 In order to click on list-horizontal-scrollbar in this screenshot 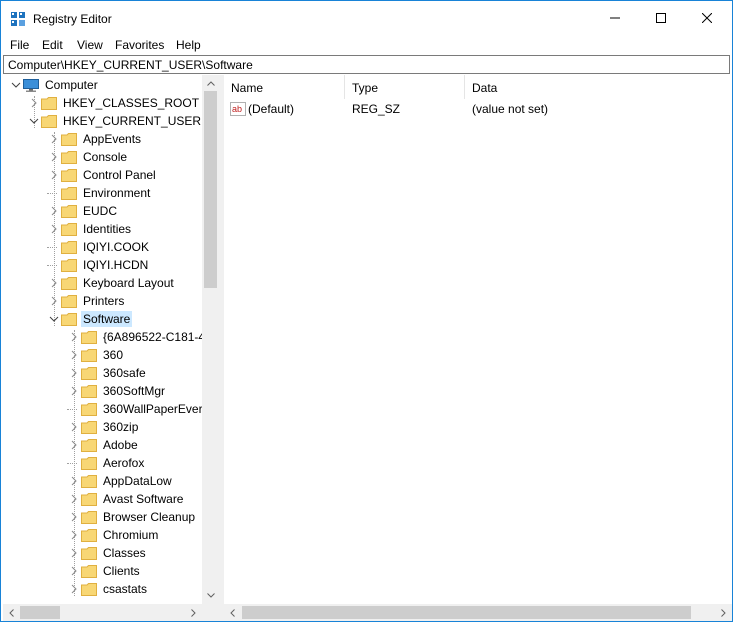, I will do `click(478, 612)`.